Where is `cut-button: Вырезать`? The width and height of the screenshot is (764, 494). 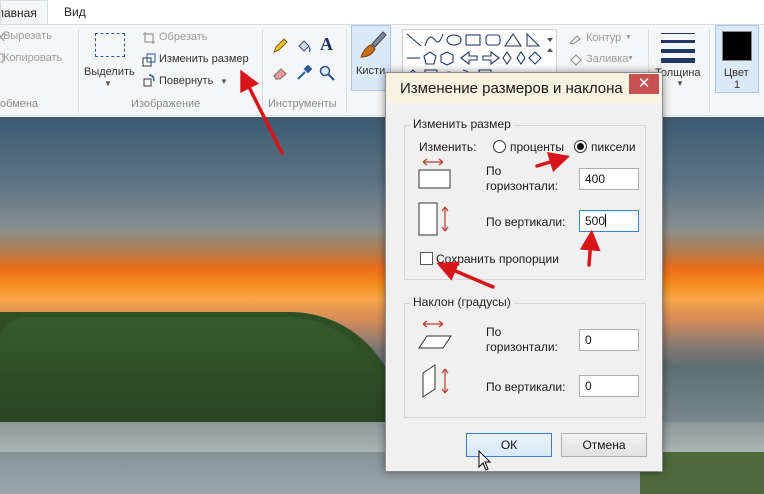
cut-button: Вырезать is located at coordinates (27, 36).